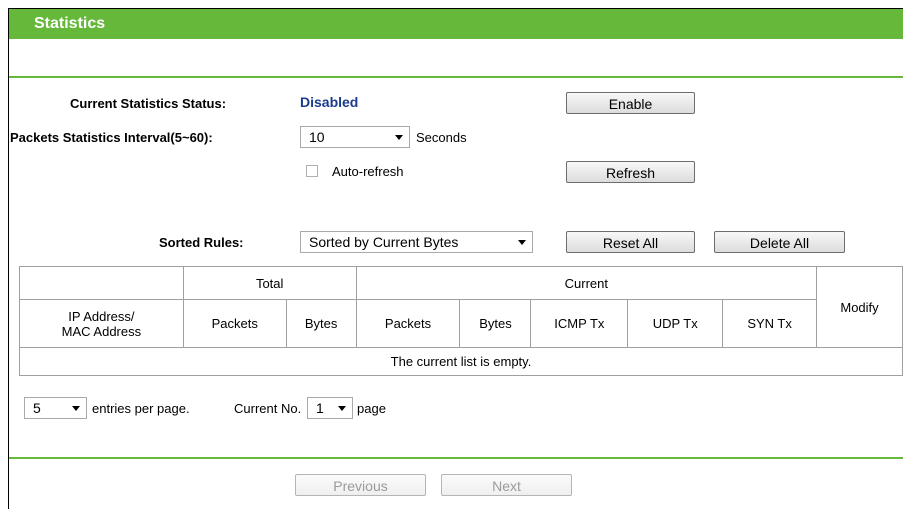  Describe the element at coordinates (317, 137) in the screenshot. I see `interval-select-value: 10` at that location.